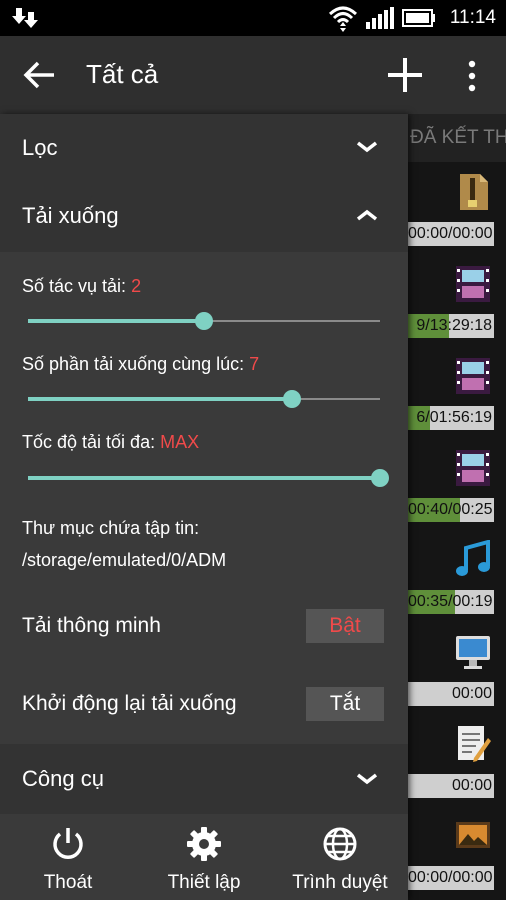 The image size is (506, 900). Describe the element at coordinates (474, 192) in the screenshot. I see `archive-file-icon` at that location.